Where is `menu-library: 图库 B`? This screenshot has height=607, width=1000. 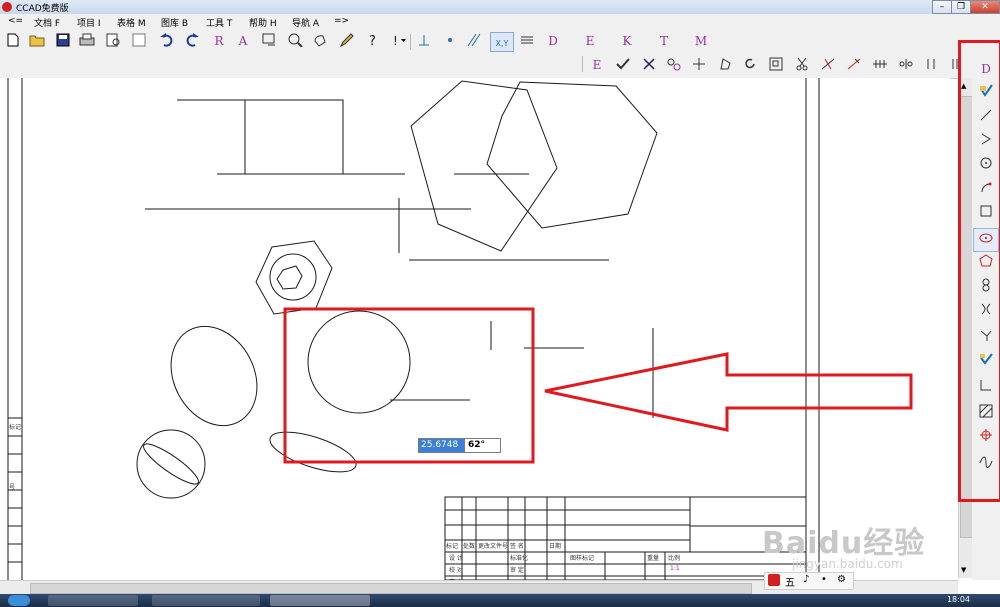 menu-library: 图库 B is located at coordinates (174, 22).